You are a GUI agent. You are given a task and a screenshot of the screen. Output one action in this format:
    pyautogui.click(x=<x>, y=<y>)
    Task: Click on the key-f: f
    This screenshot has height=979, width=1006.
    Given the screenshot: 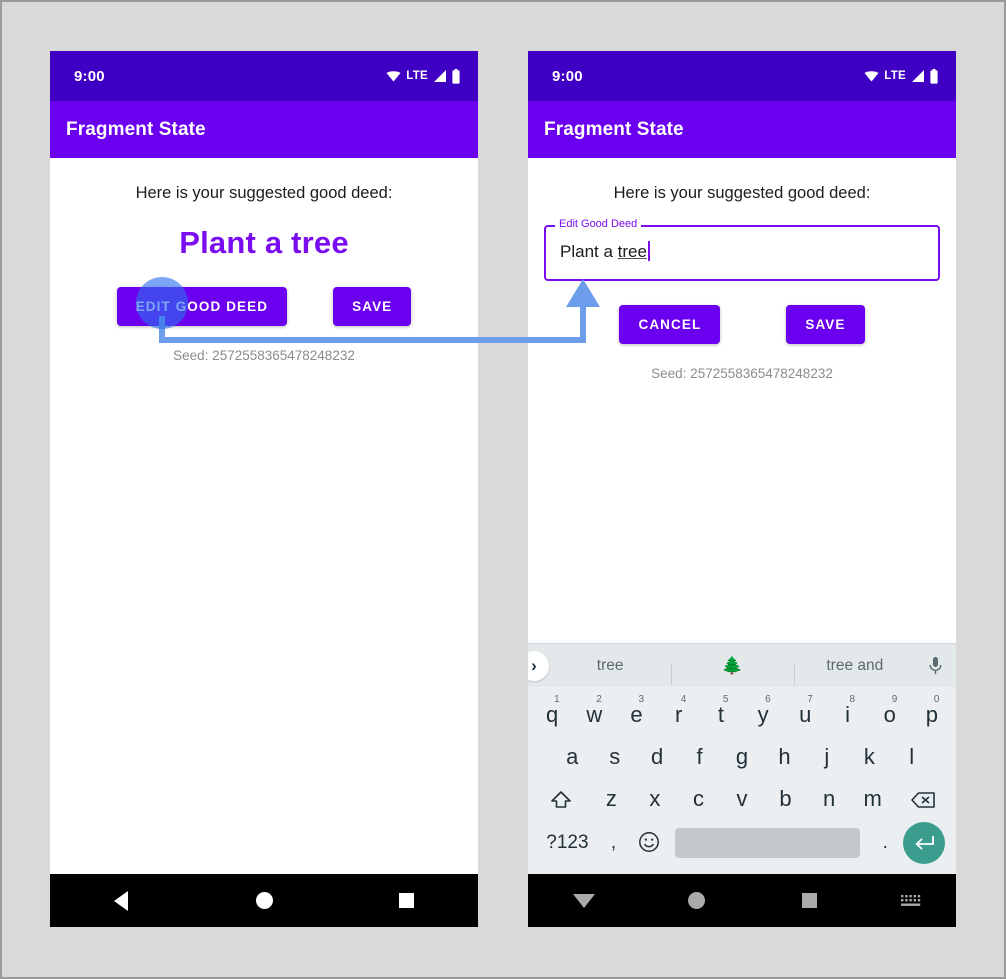 What is the action you would take?
    pyautogui.click(x=699, y=757)
    